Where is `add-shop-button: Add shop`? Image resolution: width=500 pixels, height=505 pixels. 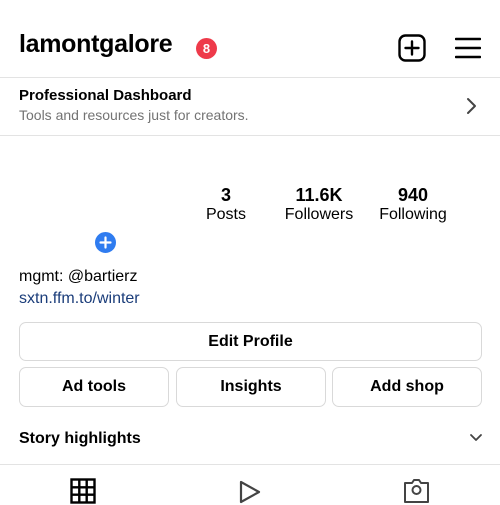 add-shop-button: Add shop is located at coordinates (407, 387).